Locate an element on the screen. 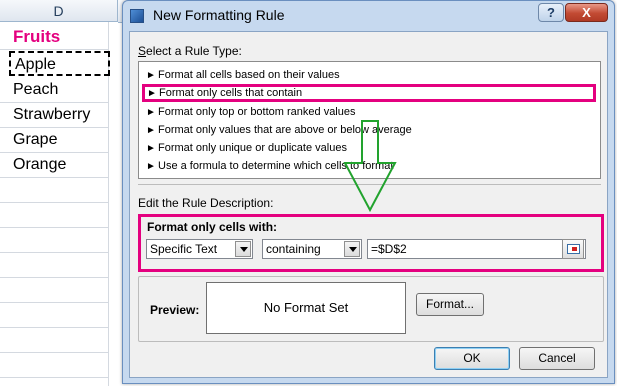 Image resolution: width=617 pixels, height=386 pixels. ok-button: OK is located at coordinates (472, 358).